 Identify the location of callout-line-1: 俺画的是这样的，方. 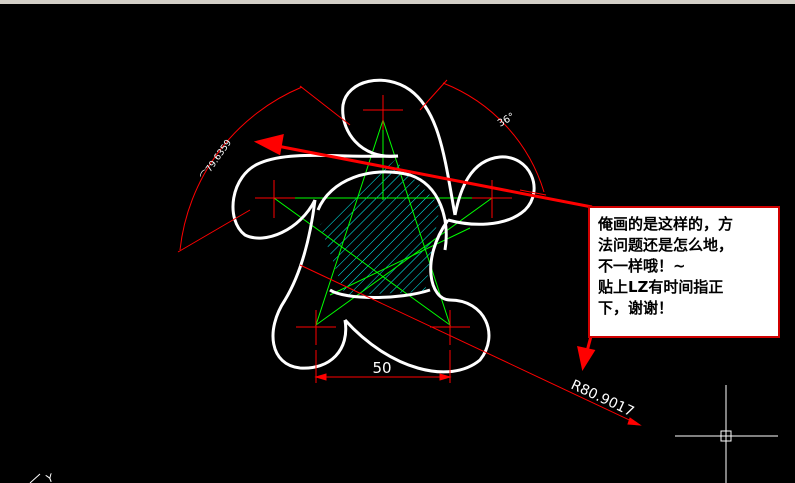
(666, 224).